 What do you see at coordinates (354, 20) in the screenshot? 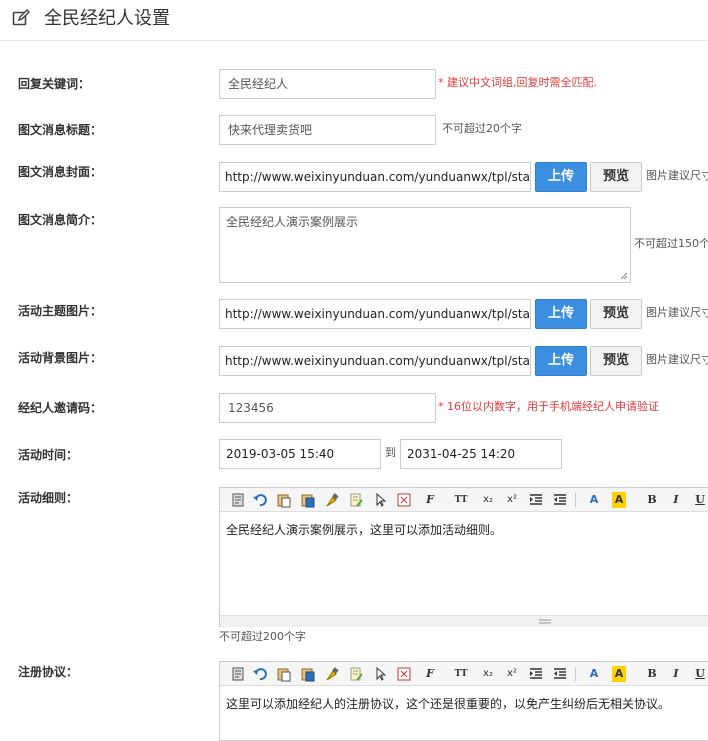
I see `page-header: 全民经纪人设置` at bounding box center [354, 20].